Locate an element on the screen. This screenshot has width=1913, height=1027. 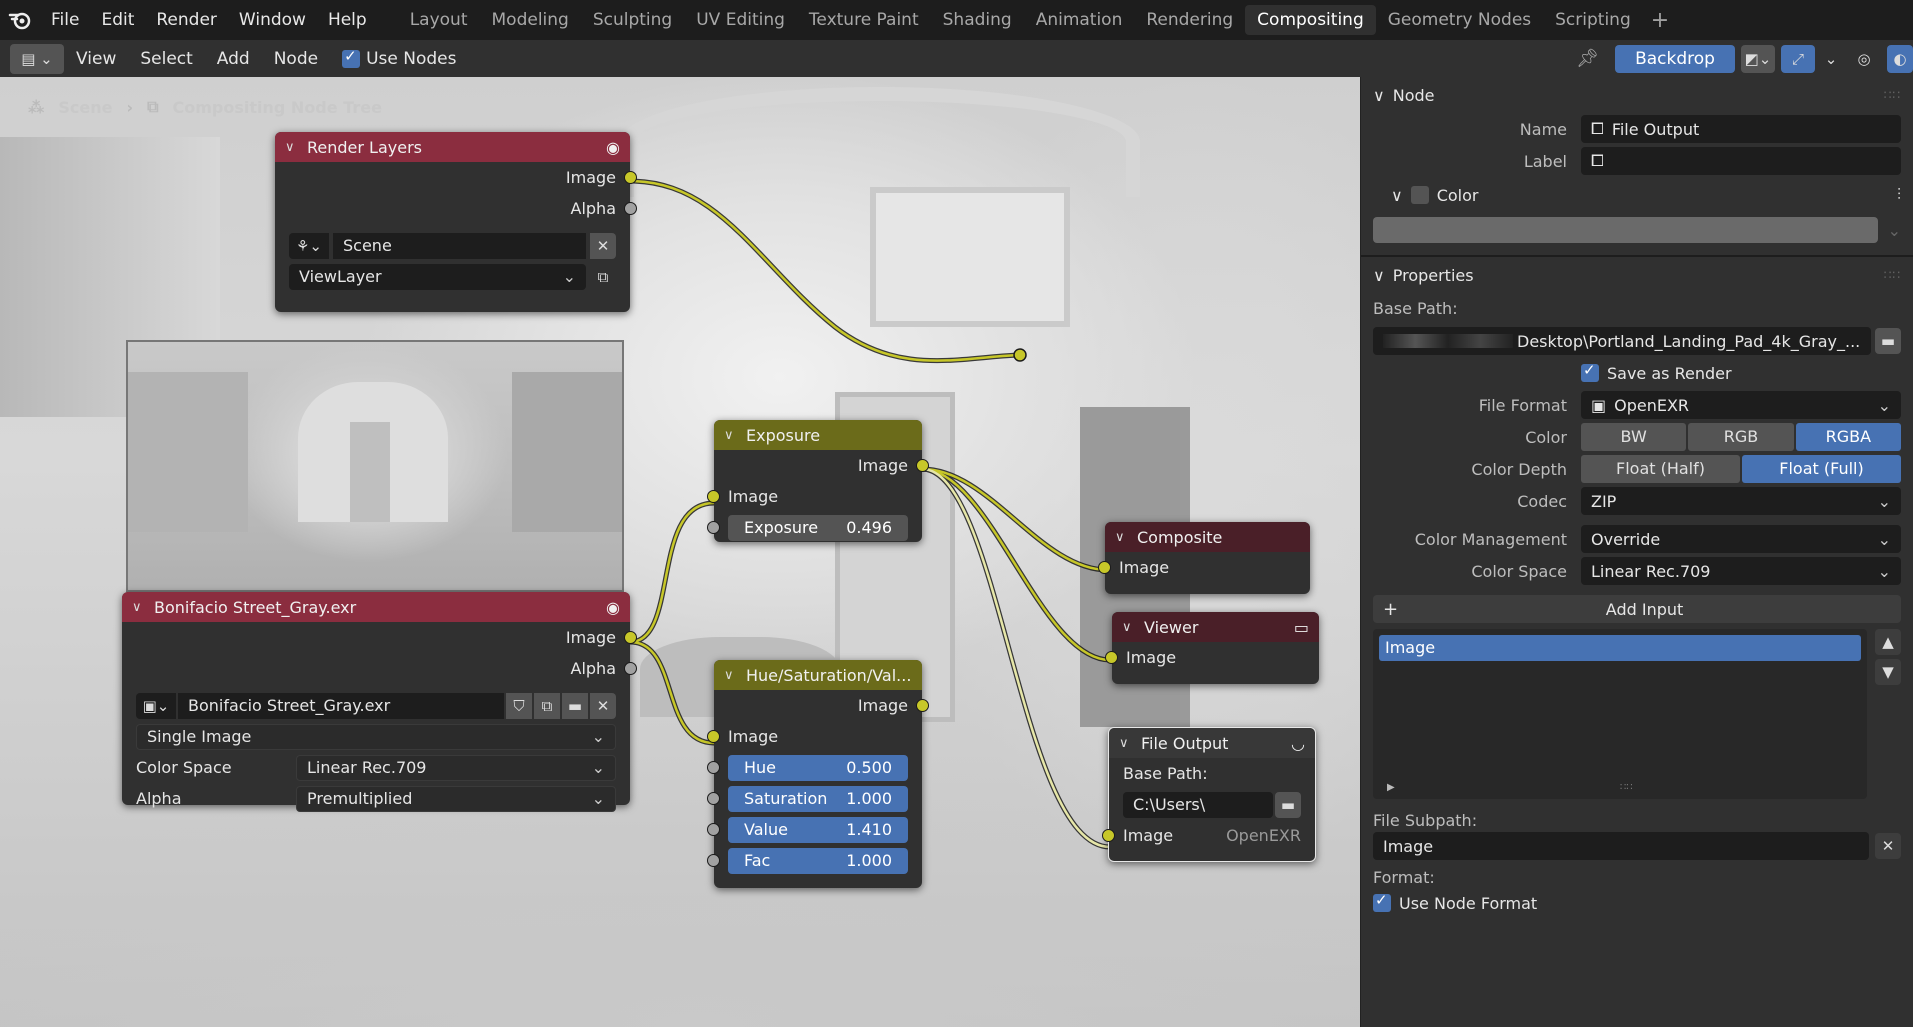
save-as-render-checkbox is located at coordinates (1590, 371).